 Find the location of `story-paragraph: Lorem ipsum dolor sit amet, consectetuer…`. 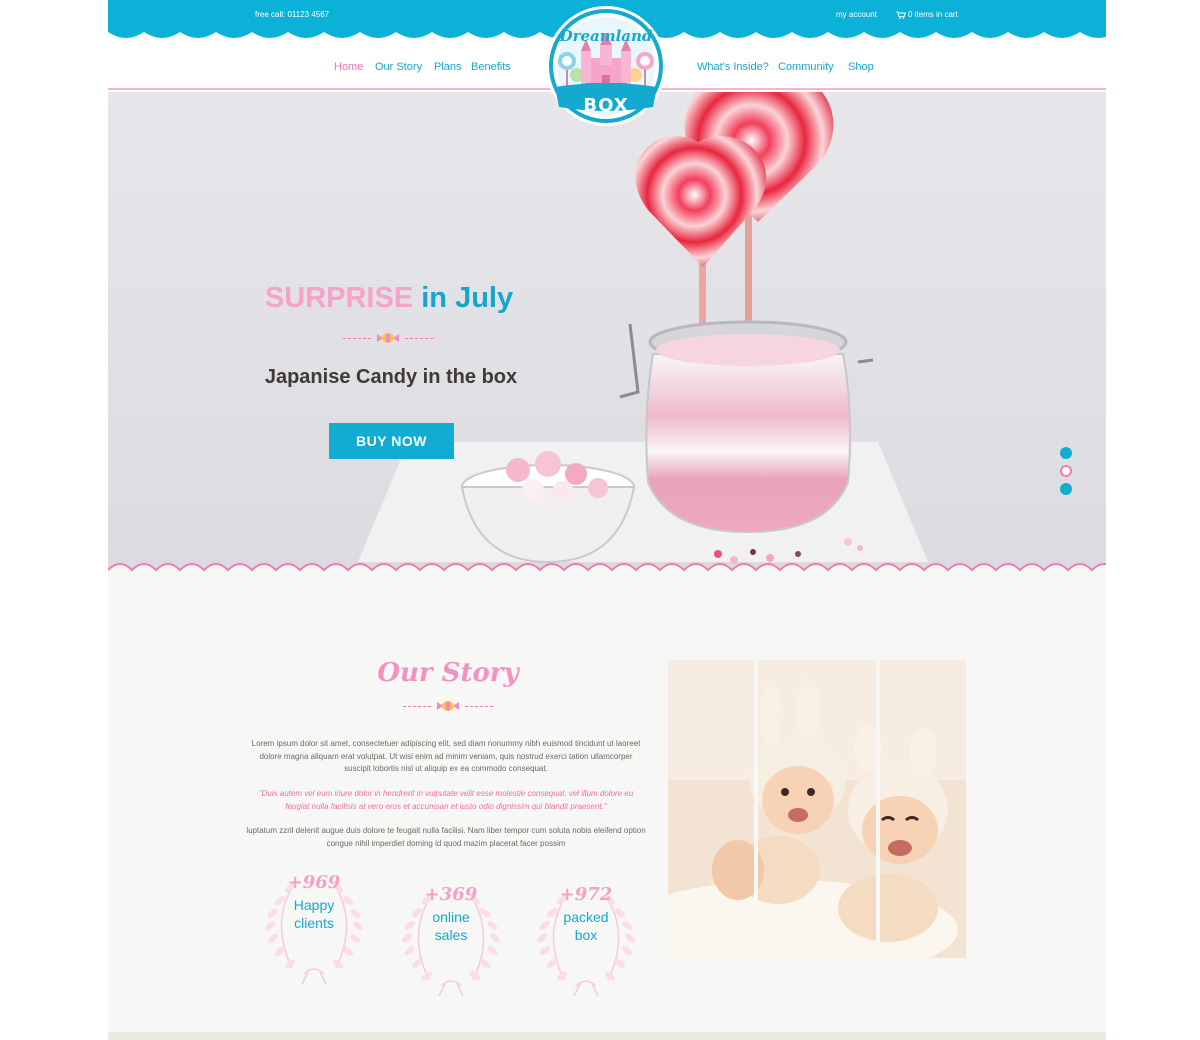

story-paragraph: Lorem ipsum dolor sit amet, consectetuer… is located at coordinates (446, 756).